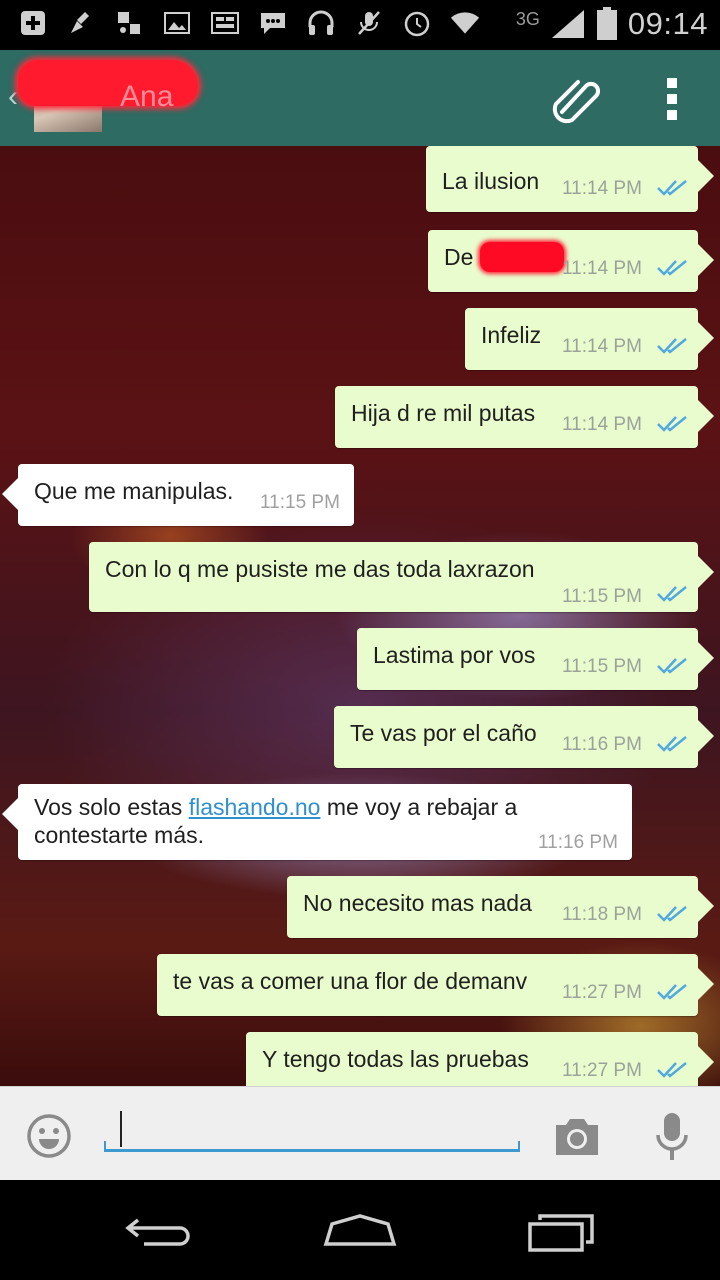  I want to click on gallery-icon, so click(177, 23).